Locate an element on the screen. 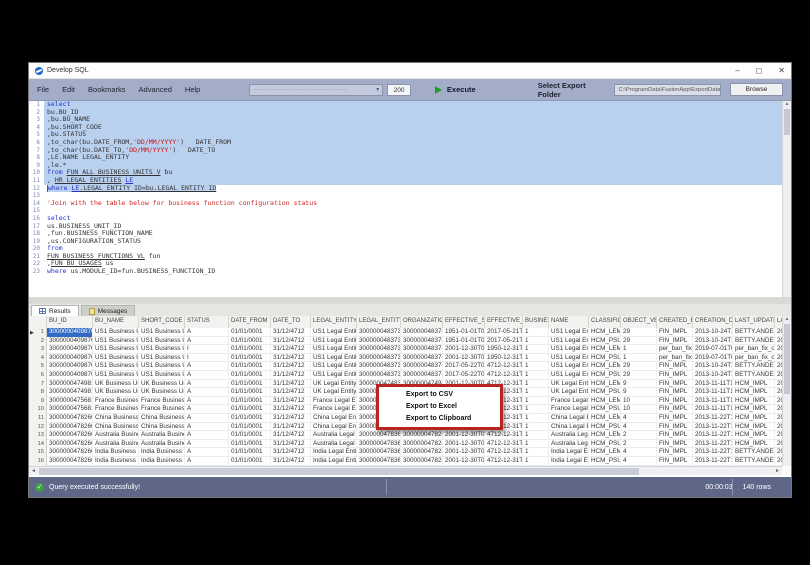  row-header: 7 is located at coordinates (38, 384).